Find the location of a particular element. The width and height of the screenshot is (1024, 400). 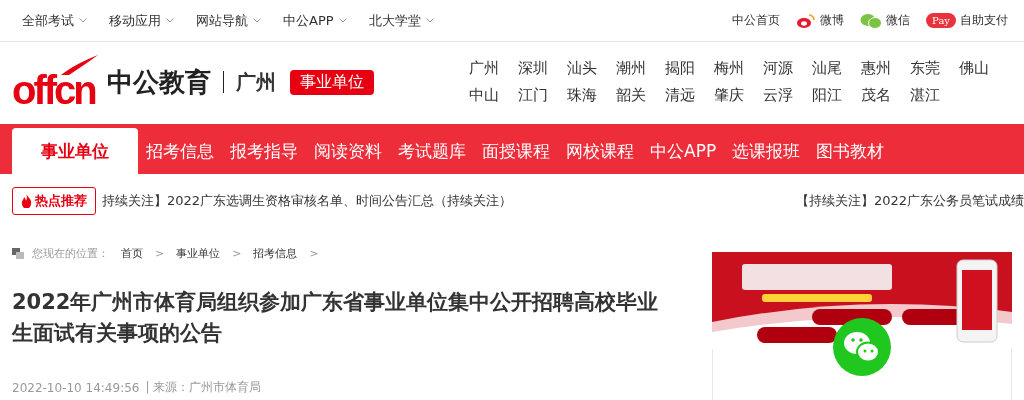

city-link: 肇庆 is located at coordinates (738, 95).